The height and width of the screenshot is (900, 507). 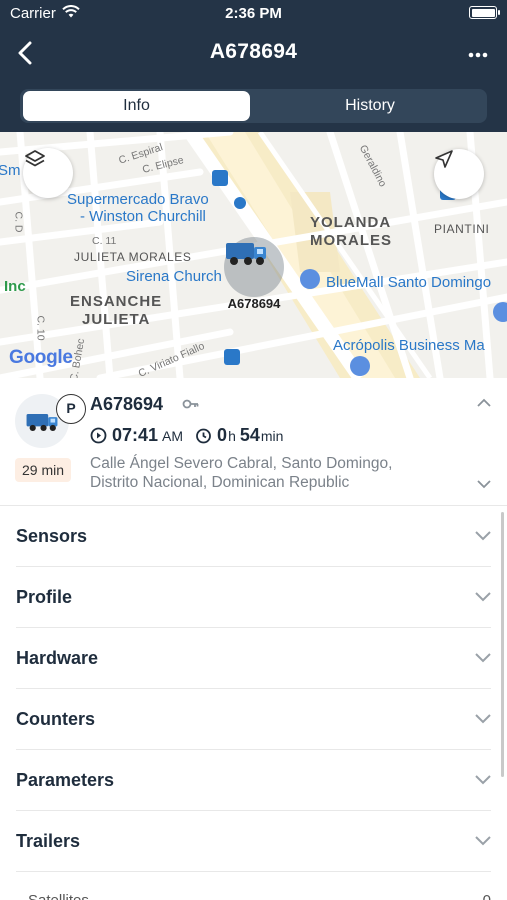 I want to click on locate-icon, so click(x=444, y=159).